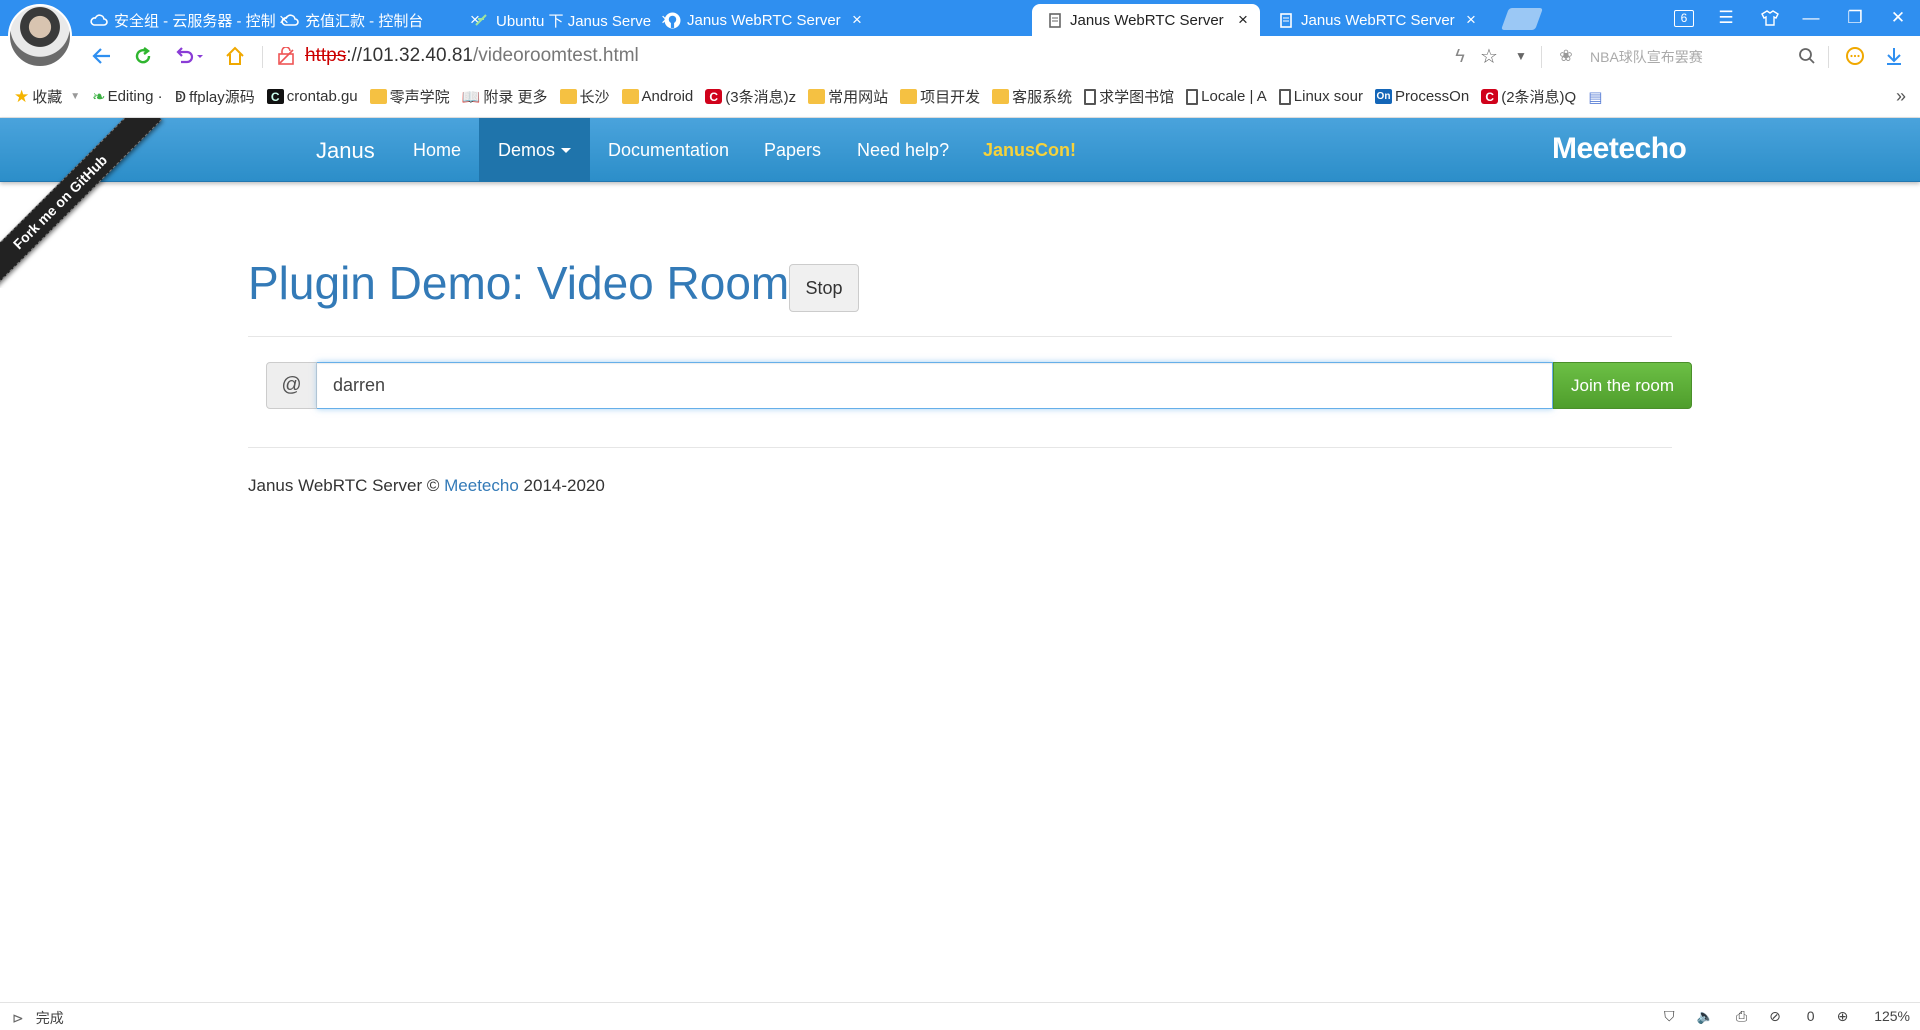  I want to click on site-warning-icon, so click(286, 56).